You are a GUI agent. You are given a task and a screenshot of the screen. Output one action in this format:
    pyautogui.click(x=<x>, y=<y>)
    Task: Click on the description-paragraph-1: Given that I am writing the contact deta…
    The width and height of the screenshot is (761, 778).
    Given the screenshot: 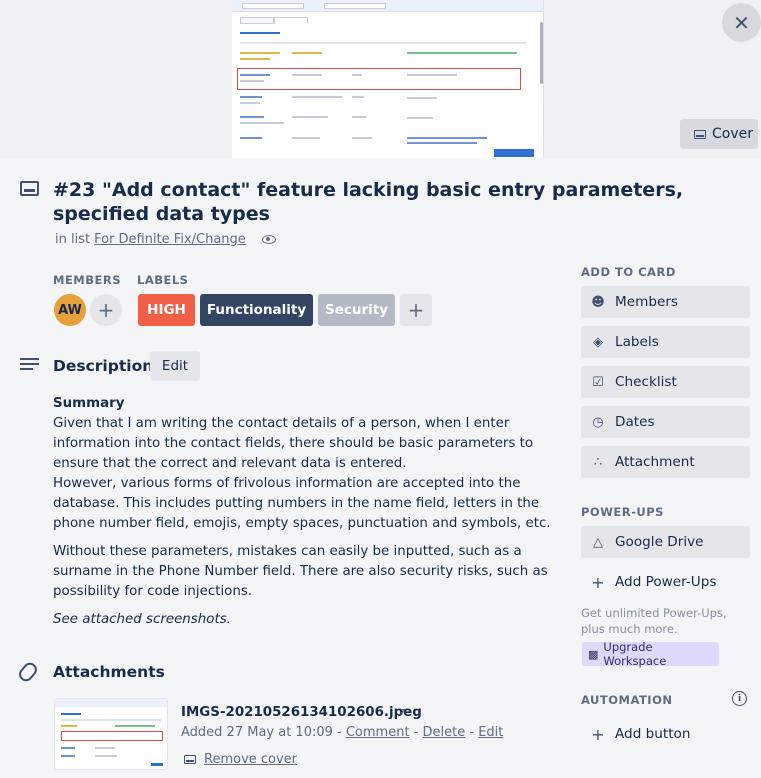 What is the action you would take?
    pyautogui.click(x=293, y=443)
    